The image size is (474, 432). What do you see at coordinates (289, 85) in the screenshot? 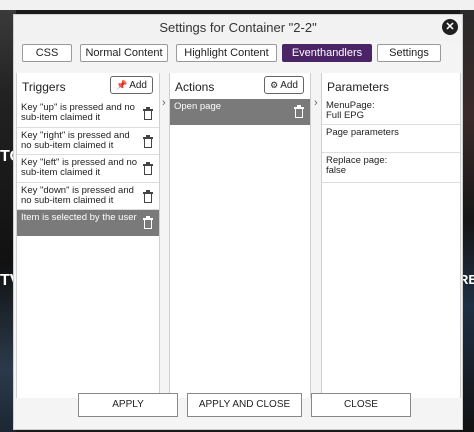
I see `add-action-label: Add` at bounding box center [289, 85].